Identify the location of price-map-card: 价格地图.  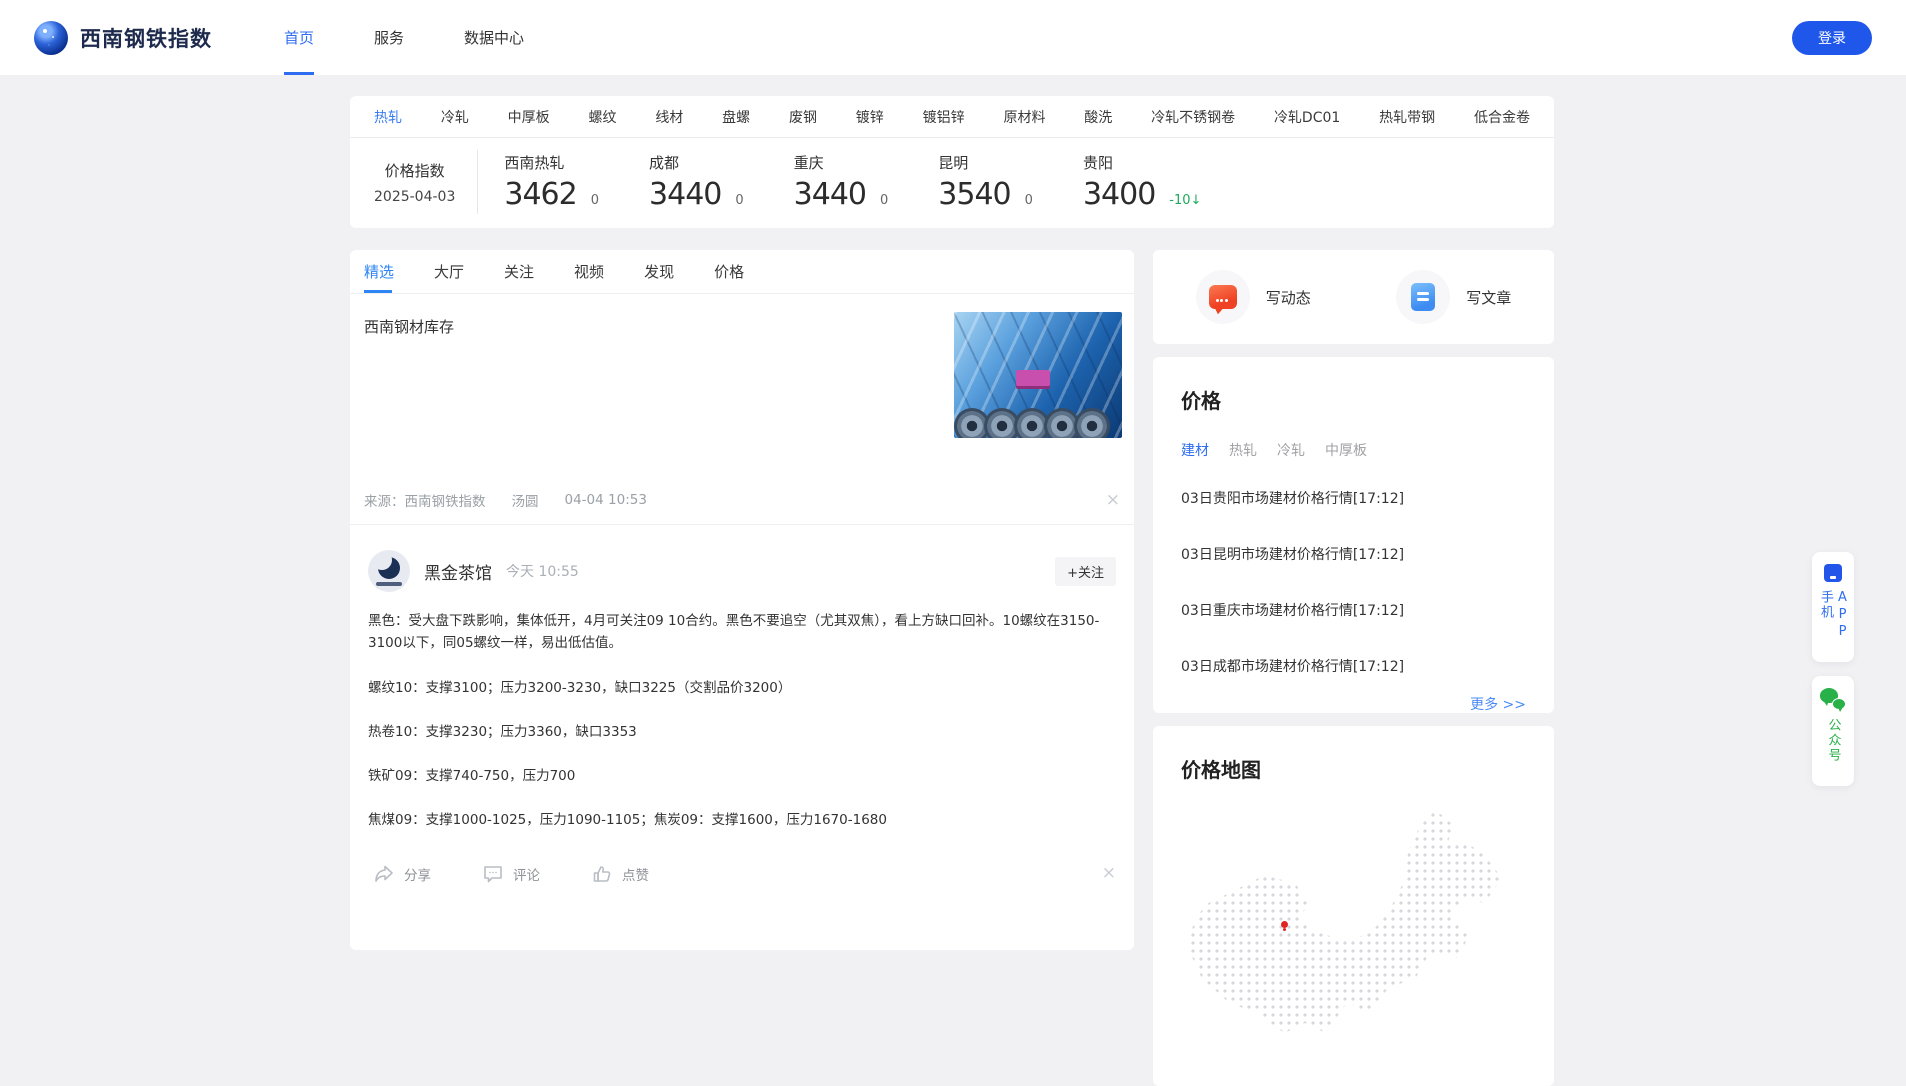
(1353, 906).